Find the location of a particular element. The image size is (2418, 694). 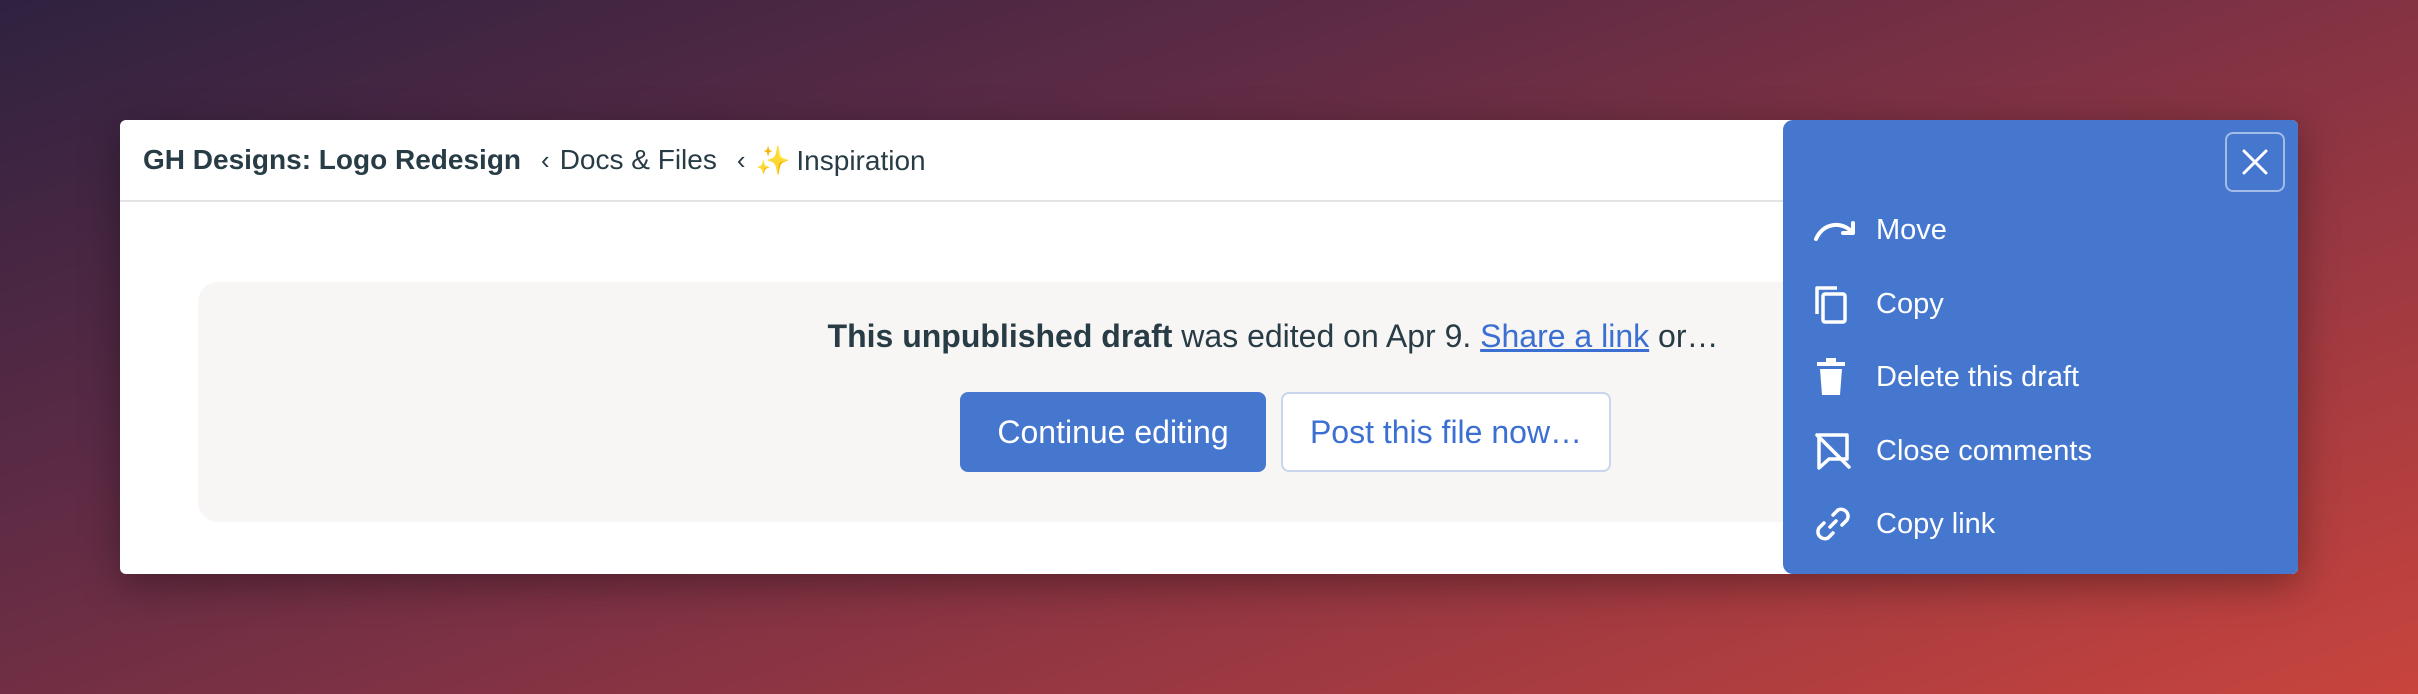

draft-status-bold: This unpublished draft is located at coordinates (1000, 336).